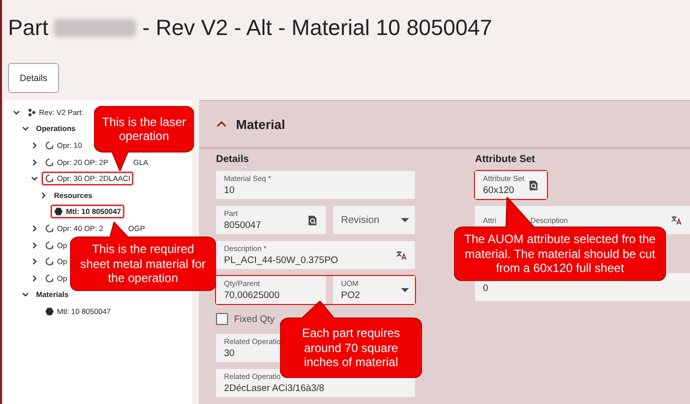  What do you see at coordinates (31, 112) in the screenshot?
I see `dots-icon` at bounding box center [31, 112].